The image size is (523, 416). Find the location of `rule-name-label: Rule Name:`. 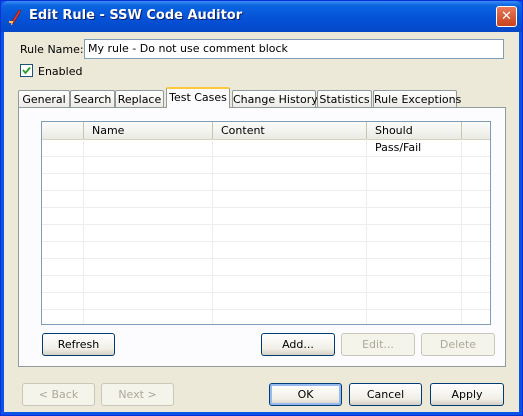

rule-name-label: Rule Name: is located at coordinates (52, 49).